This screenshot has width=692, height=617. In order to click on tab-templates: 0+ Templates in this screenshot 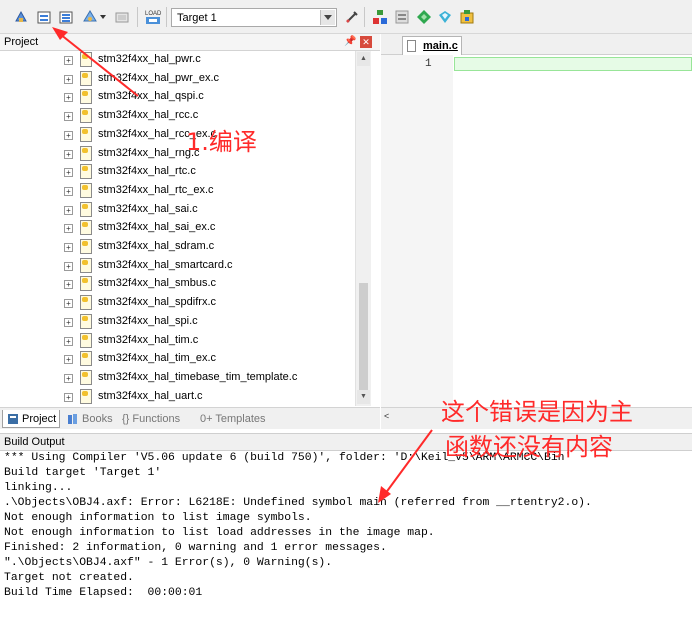, I will do `click(233, 419)`.